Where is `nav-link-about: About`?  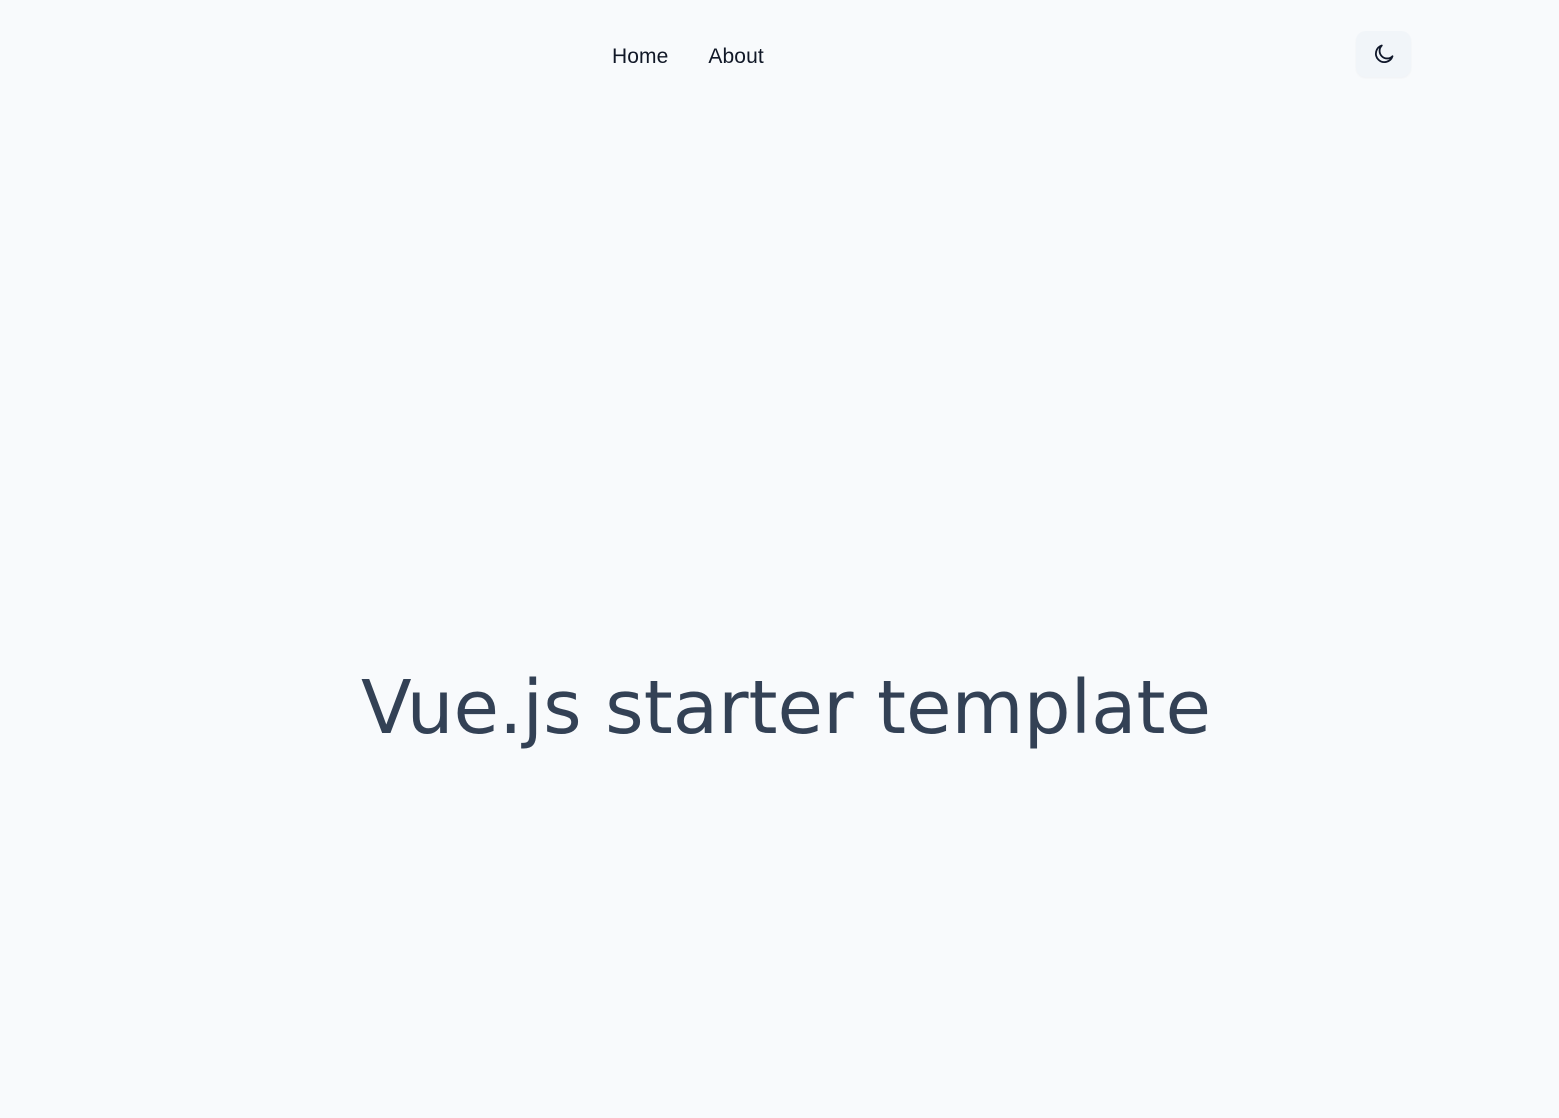 nav-link-about: About is located at coordinates (735, 57).